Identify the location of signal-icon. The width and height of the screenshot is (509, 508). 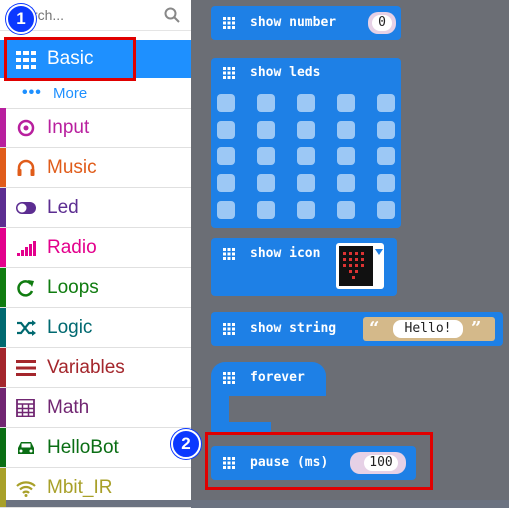
(26, 248).